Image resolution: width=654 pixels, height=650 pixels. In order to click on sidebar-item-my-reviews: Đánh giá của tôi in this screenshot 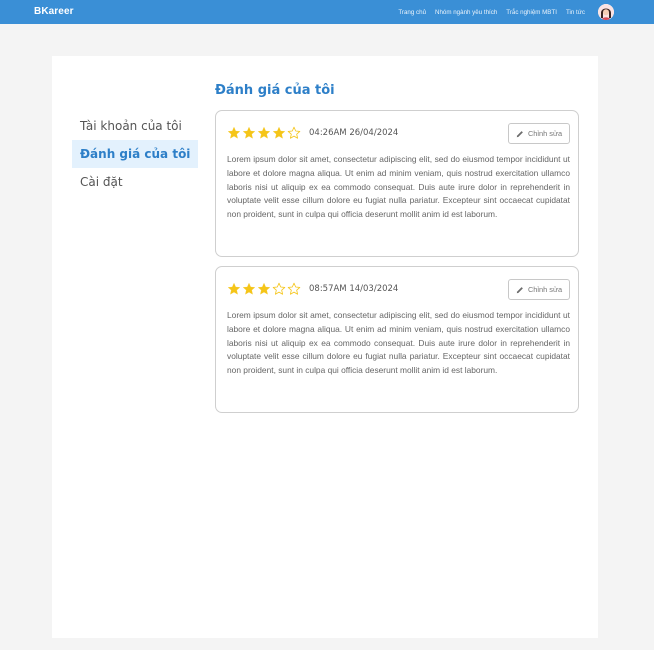, I will do `click(135, 154)`.